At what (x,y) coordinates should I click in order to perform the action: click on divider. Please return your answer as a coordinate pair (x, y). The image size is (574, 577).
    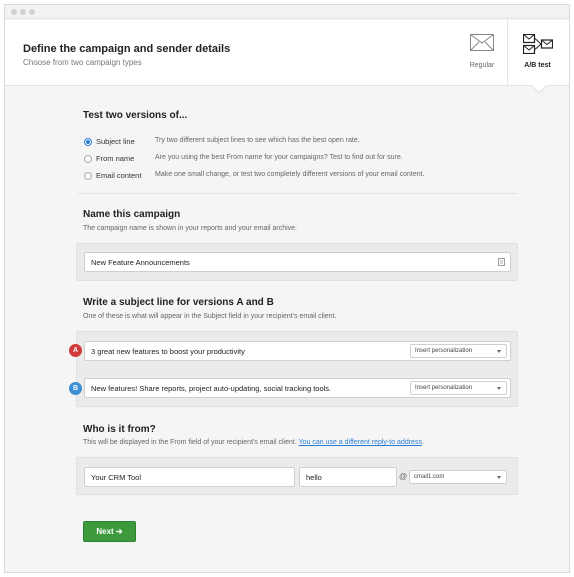
    Looking at the image, I should click on (298, 193).